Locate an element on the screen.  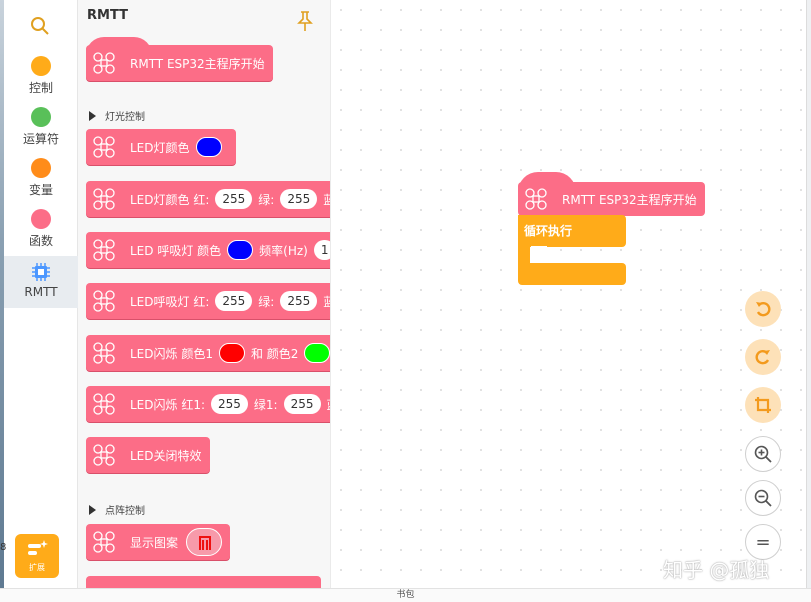
blue-label: 蓝: is located at coordinates (326, 199).